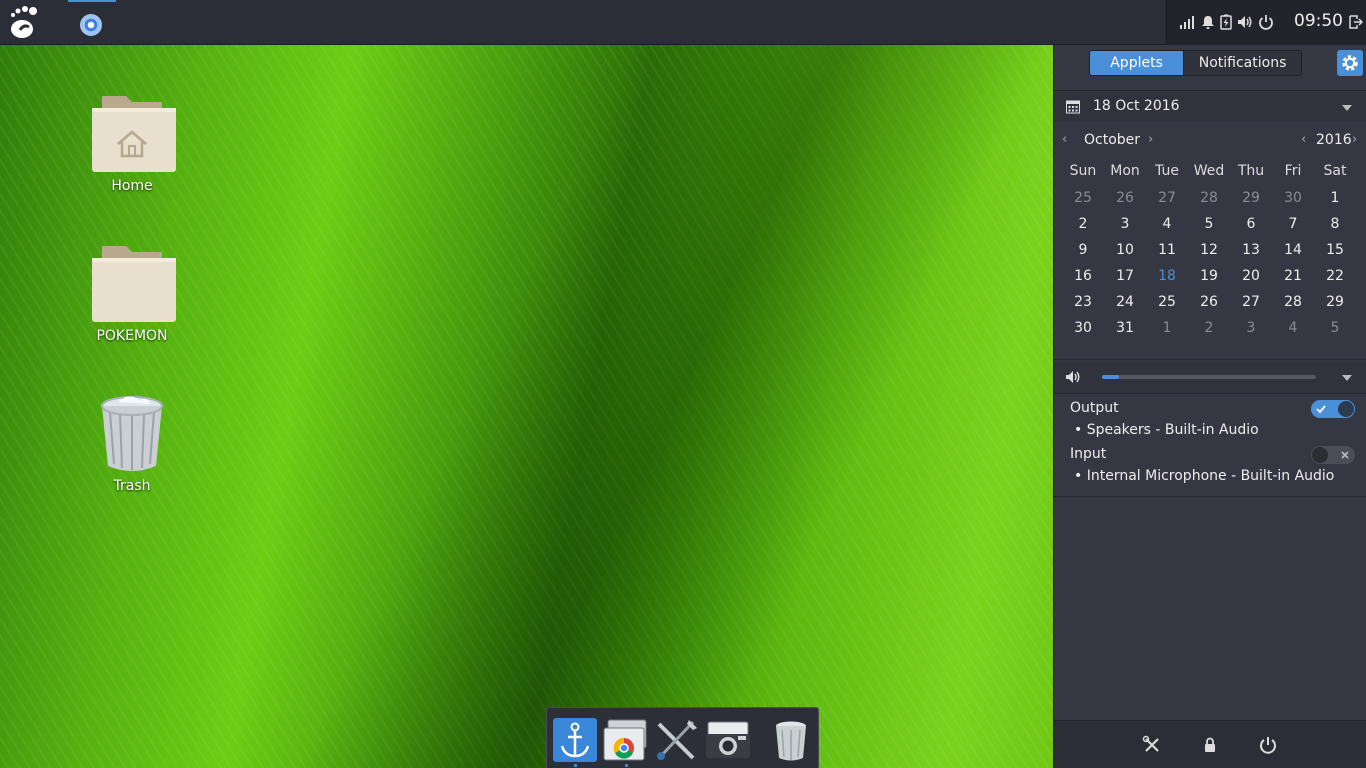  What do you see at coordinates (1094, 408) in the screenshot?
I see `output-label: Output` at bounding box center [1094, 408].